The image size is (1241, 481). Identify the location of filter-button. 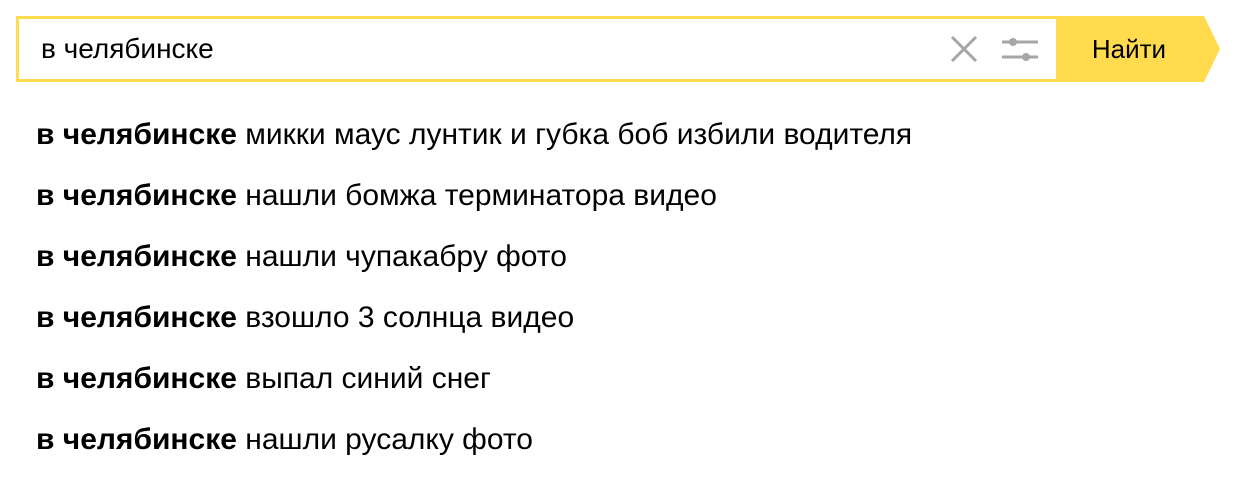
(1020, 49).